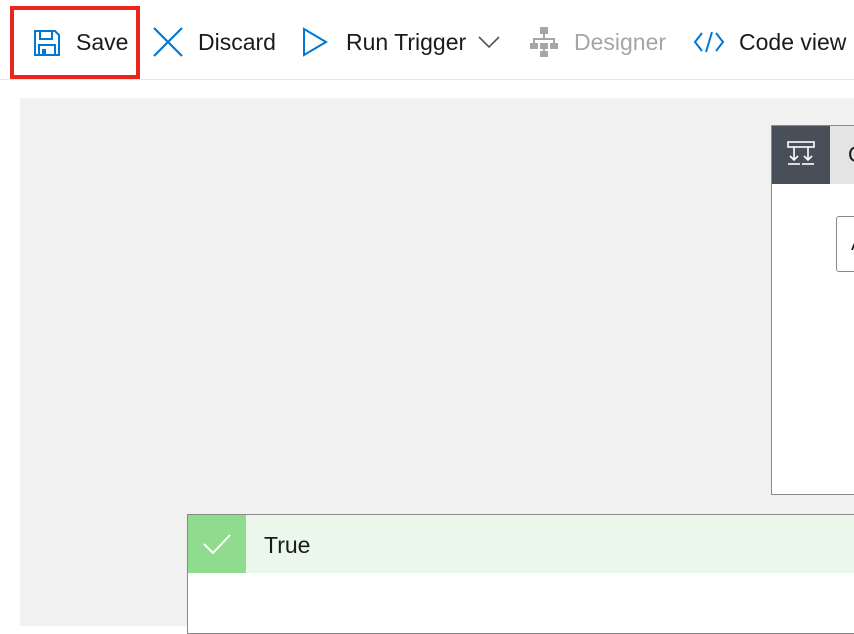 The image size is (854, 634). I want to click on discard-label: Discard, so click(237, 41).